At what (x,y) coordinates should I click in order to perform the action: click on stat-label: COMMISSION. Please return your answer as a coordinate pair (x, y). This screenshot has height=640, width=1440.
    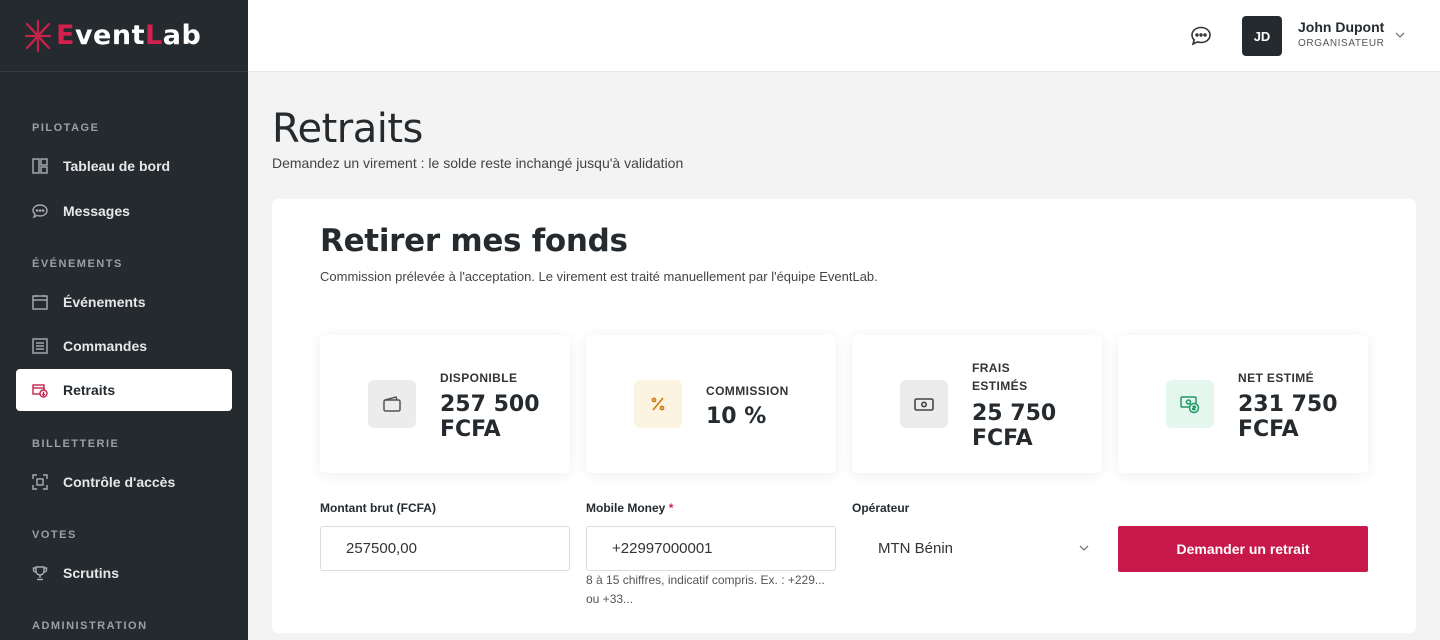
    Looking at the image, I should click on (747, 391).